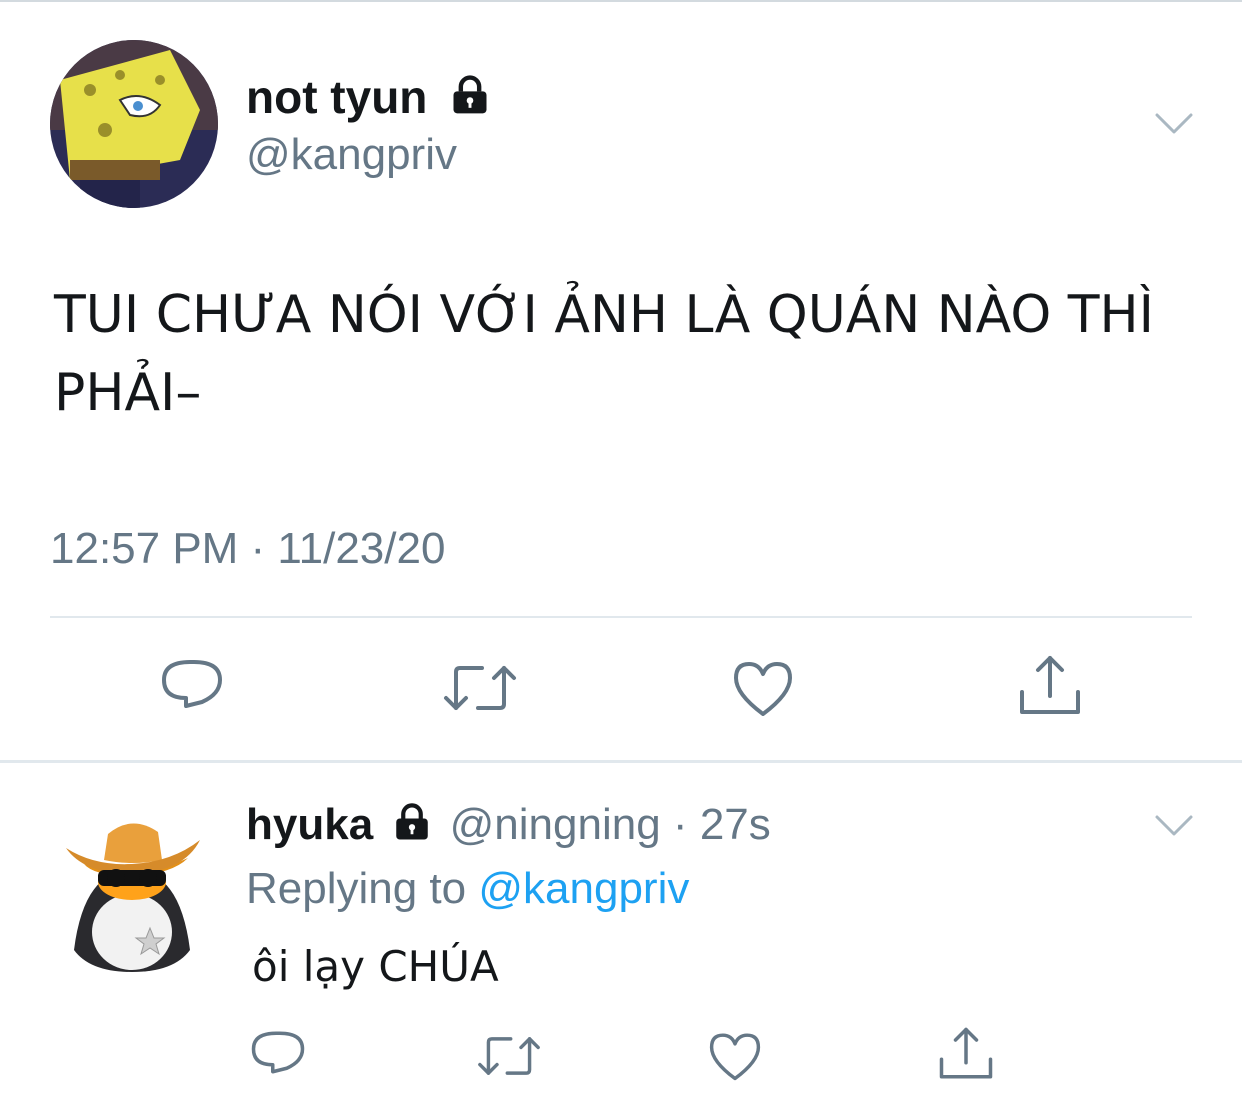 Image resolution: width=1242 pixels, height=1110 pixels. What do you see at coordinates (247, 549) in the screenshot?
I see `tweet-timestamp: 12:57 PM · 11/23/20` at bounding box center [247, 549].